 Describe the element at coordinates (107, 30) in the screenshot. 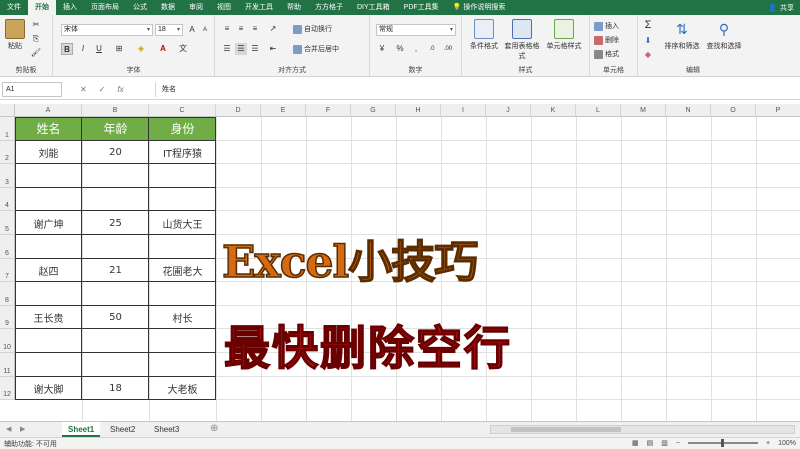

I see `font-name-combo: 宋体 ▾` at that location.